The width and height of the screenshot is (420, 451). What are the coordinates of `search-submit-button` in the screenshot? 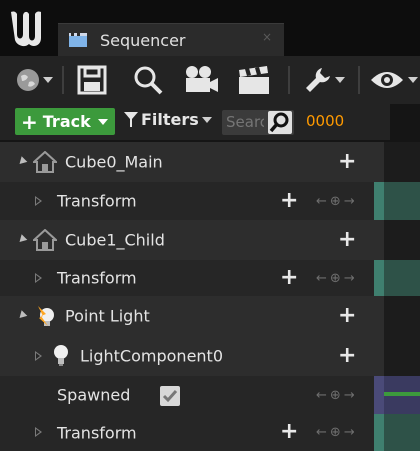 It's located at (280, 122).